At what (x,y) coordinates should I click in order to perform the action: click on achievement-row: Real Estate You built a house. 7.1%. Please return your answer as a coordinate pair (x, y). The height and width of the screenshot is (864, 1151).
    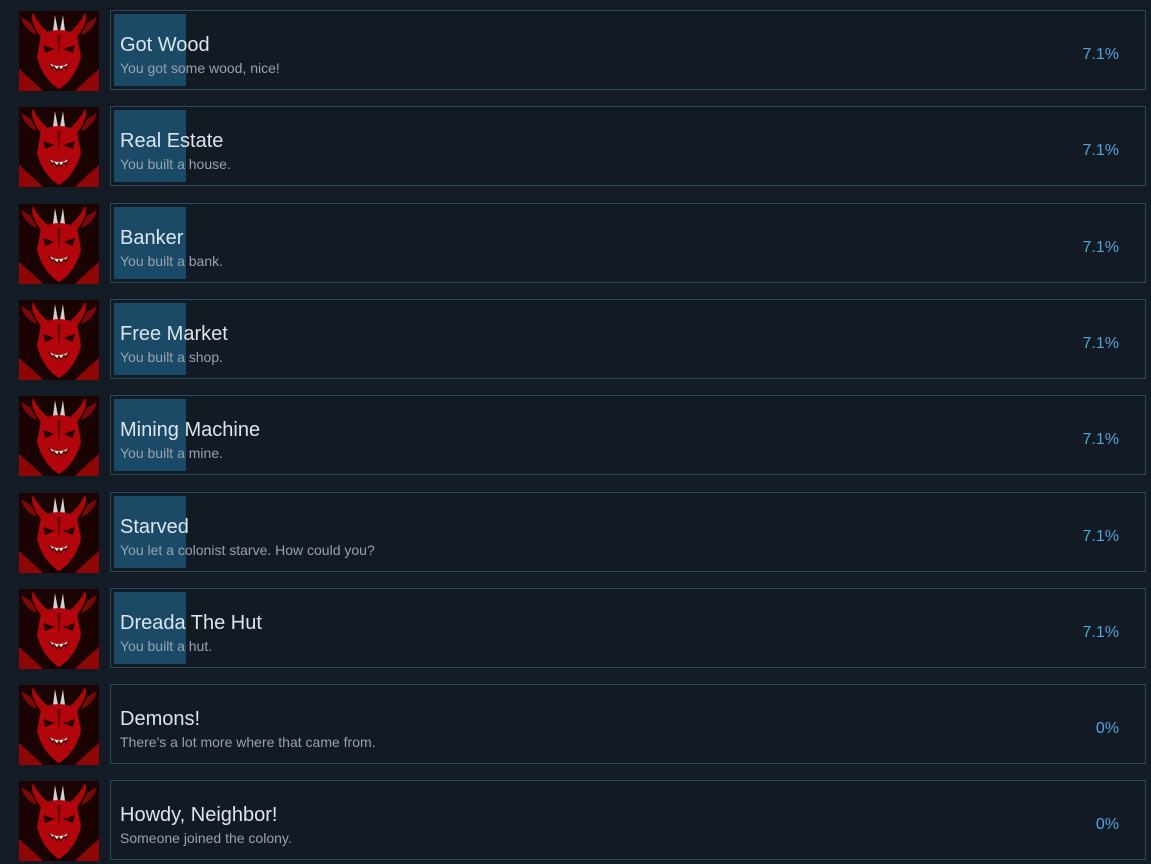
    Looking at the image, I should click on (575, 147).